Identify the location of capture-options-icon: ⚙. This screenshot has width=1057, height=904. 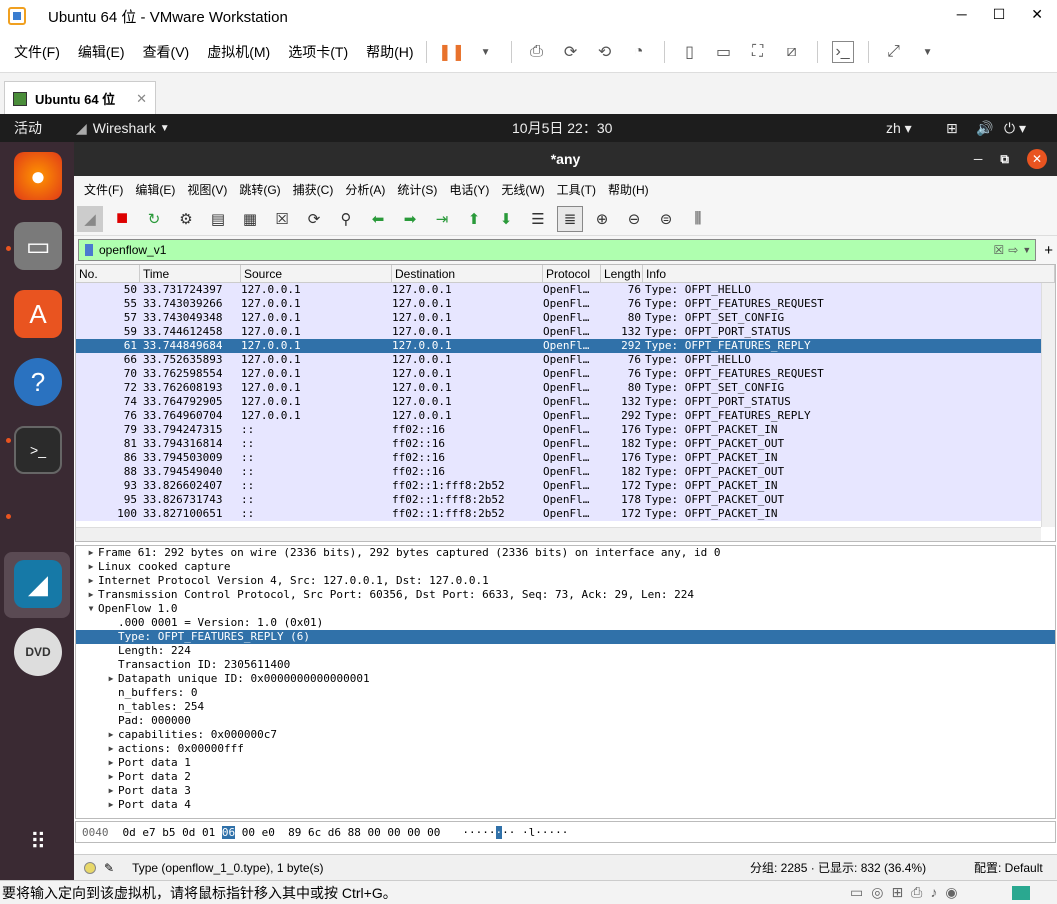
(186, 219).